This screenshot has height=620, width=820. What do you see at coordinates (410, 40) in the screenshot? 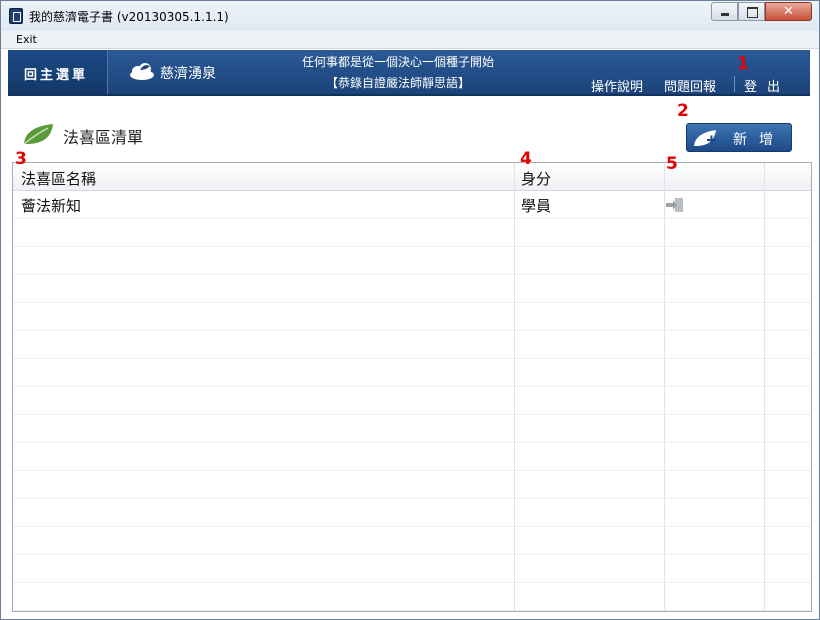
I see `menu-bar: Exit` at bounding box center [410, 40].